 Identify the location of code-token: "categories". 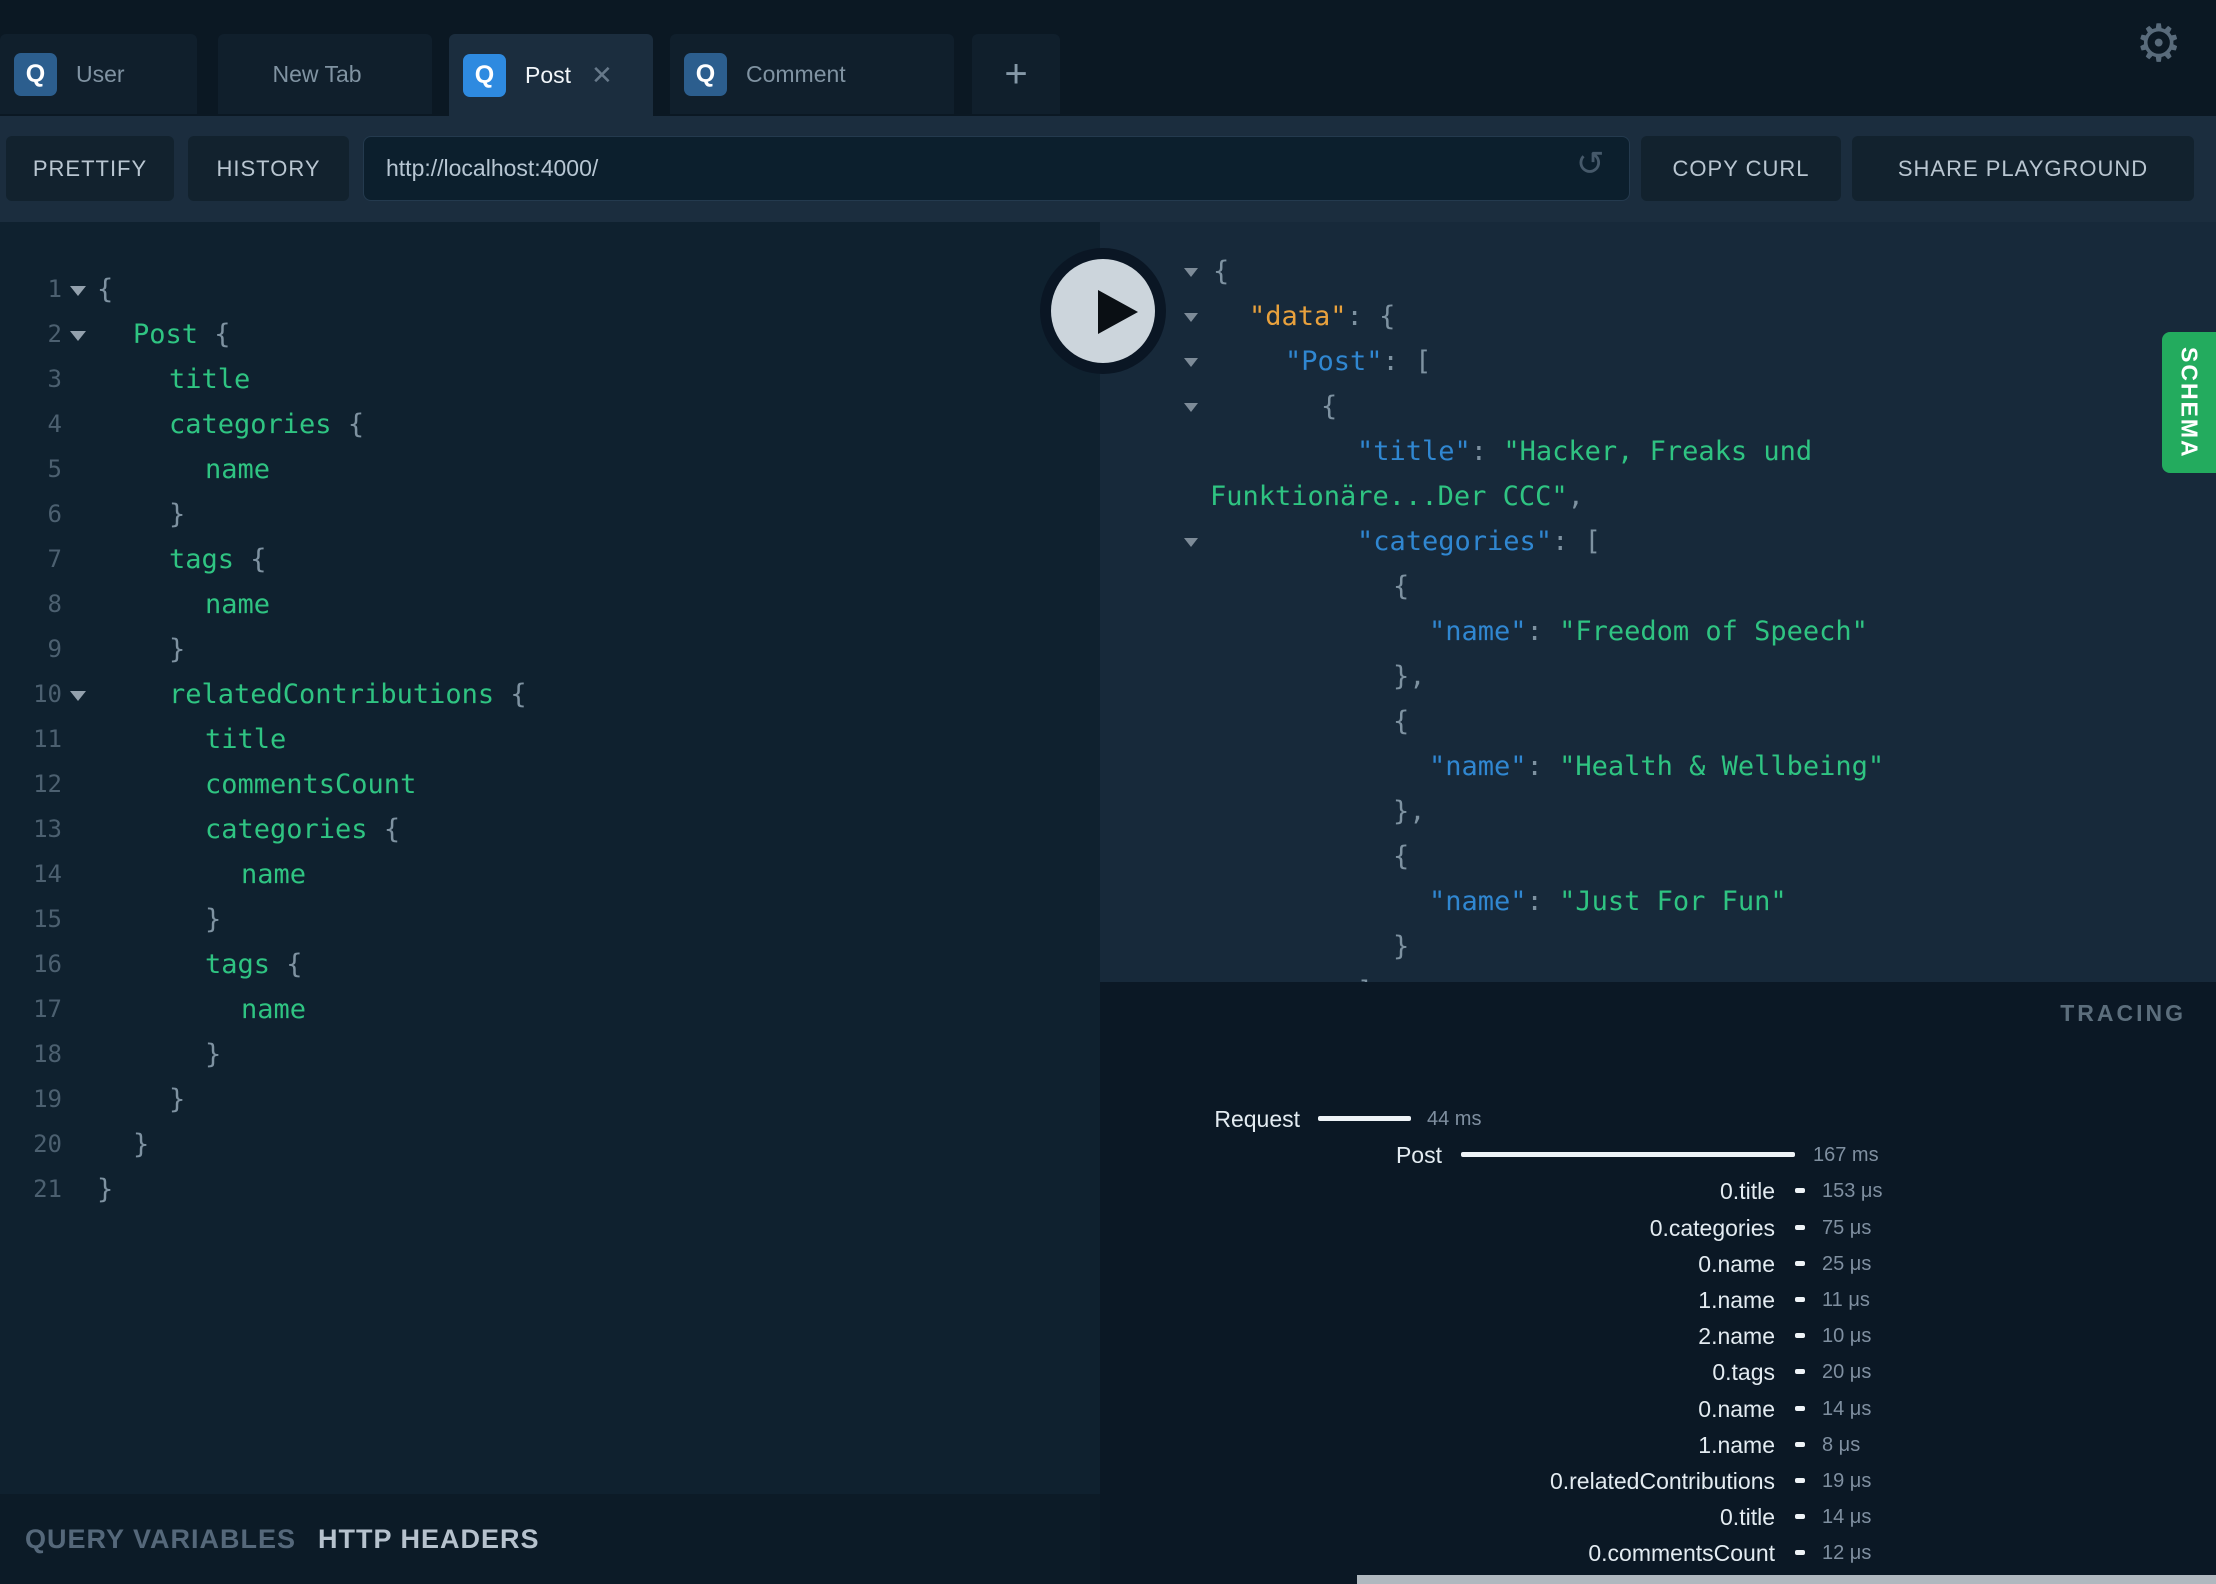
(1455, 541).